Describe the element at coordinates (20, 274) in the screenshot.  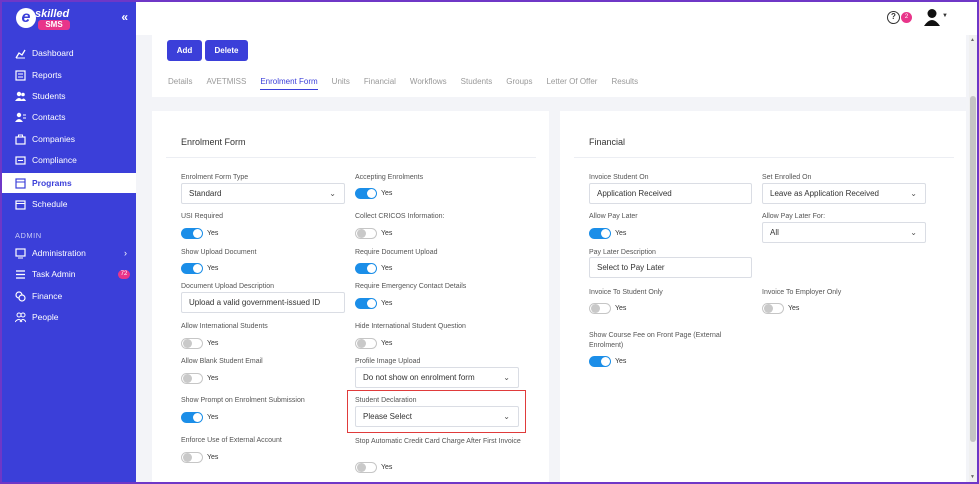
I see `list-icon` at that location.